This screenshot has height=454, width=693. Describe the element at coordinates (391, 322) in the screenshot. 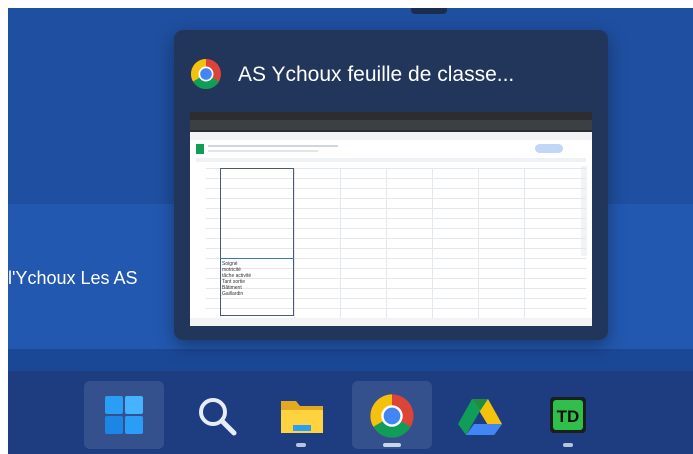

I see `thumbnail-sheet-tabs` at that location.